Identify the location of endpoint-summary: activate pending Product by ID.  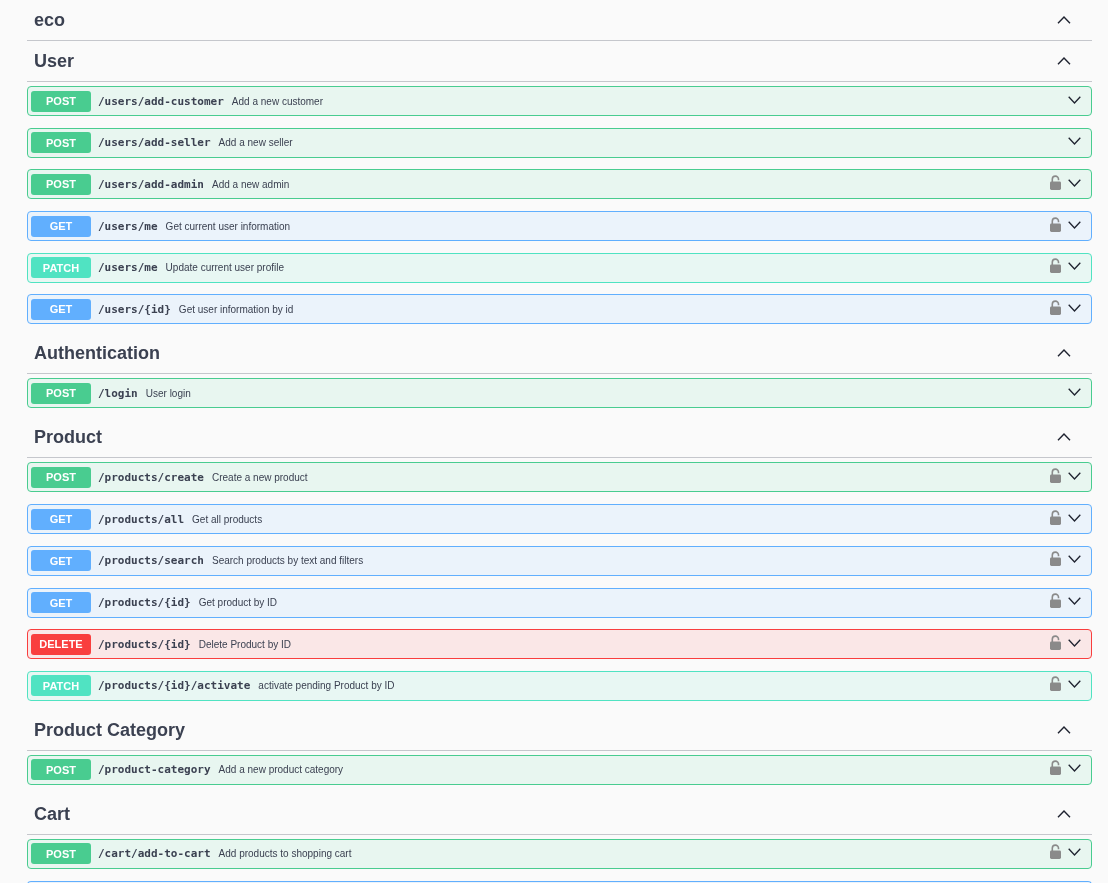
(326, 686).